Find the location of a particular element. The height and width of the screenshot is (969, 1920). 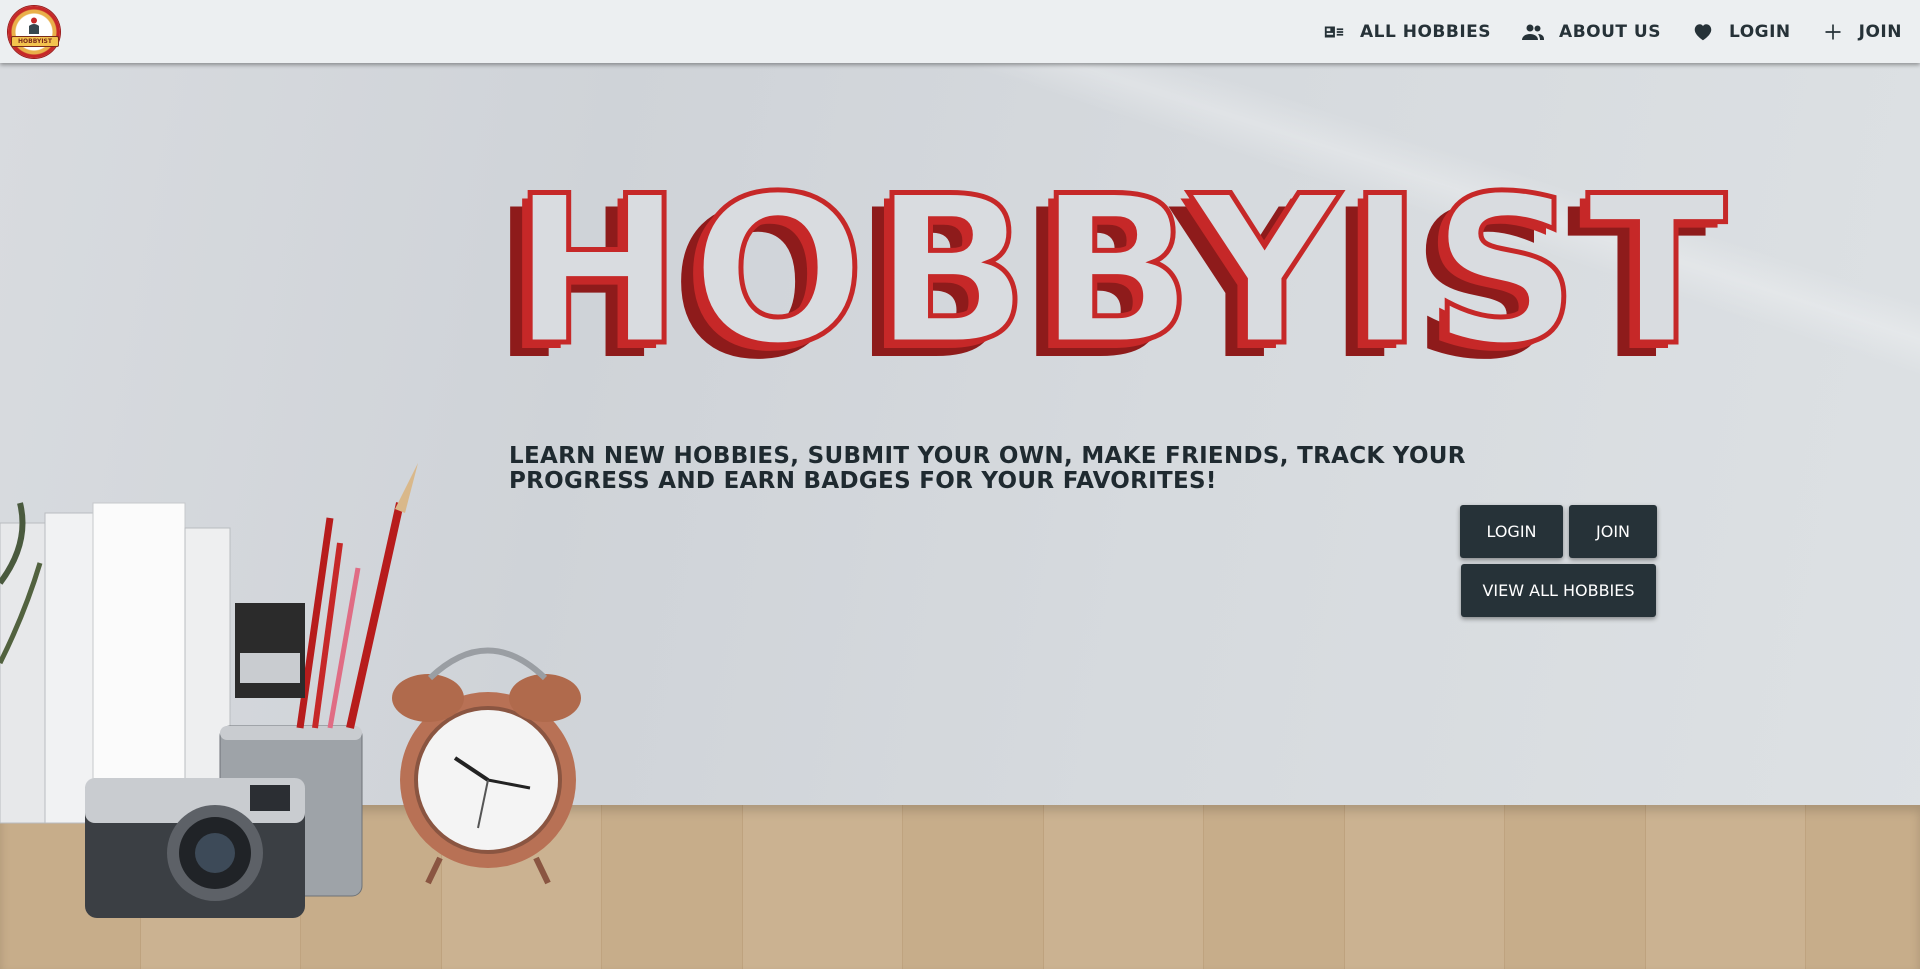

logo-text: HOBBYIST is located at coordinates (35, 41).